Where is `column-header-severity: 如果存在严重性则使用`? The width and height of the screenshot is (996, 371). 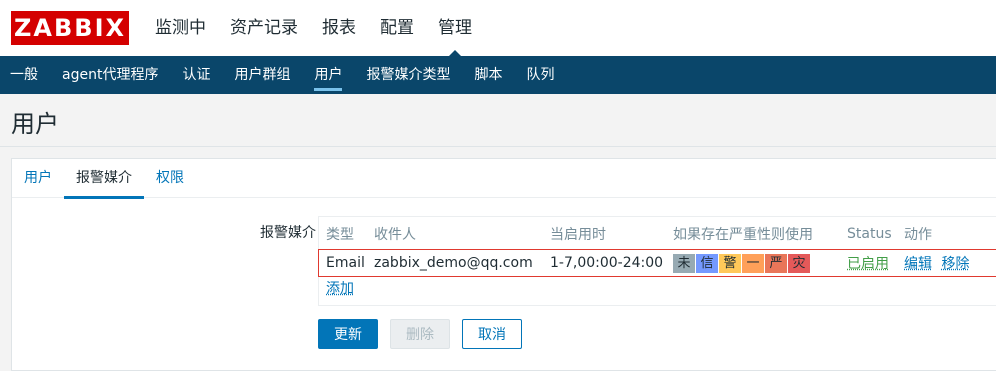
column-header-severity: 如果存在严重性则使用 is located at coordinates (743, 234).